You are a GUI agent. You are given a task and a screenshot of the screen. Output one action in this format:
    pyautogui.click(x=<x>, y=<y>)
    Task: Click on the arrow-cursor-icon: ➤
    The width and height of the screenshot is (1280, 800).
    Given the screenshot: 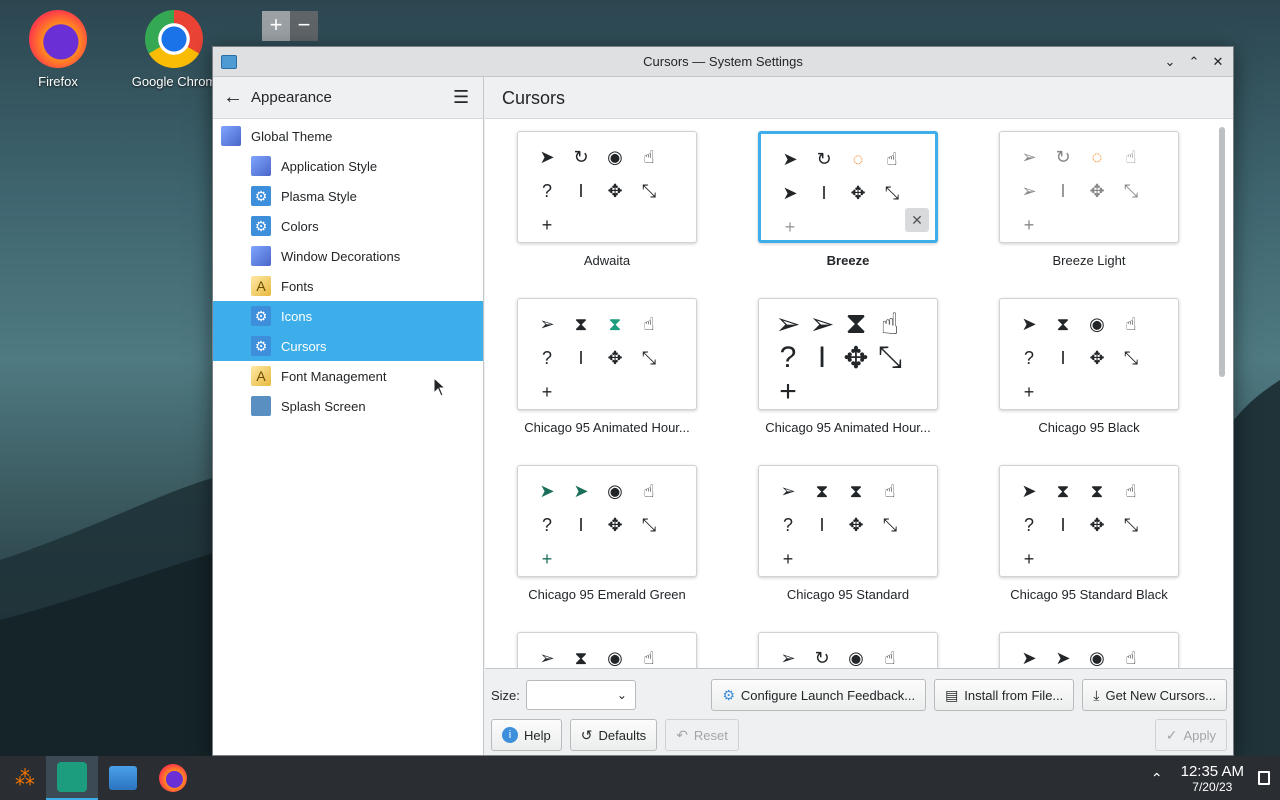 What is the action you would take?
    pyautogui.click(x=547, y=490)
    